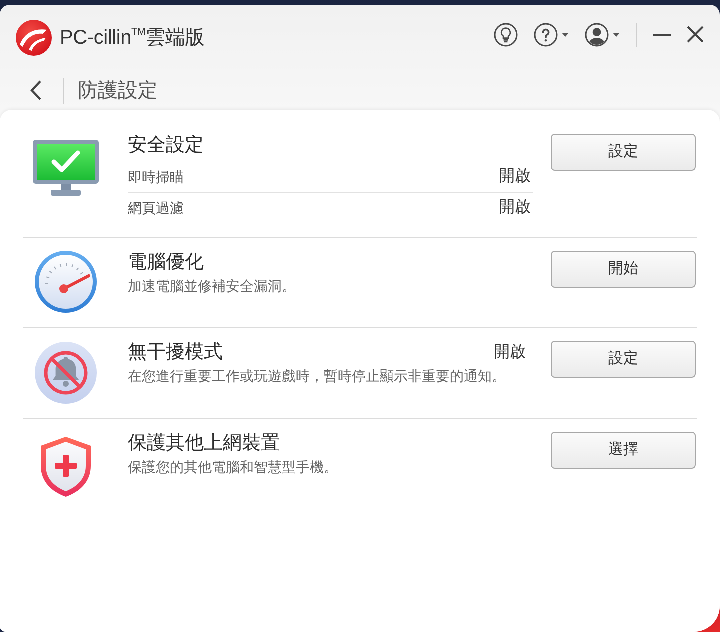  I want to click on setting-label: 即時掃瞄, so click(156, 177).